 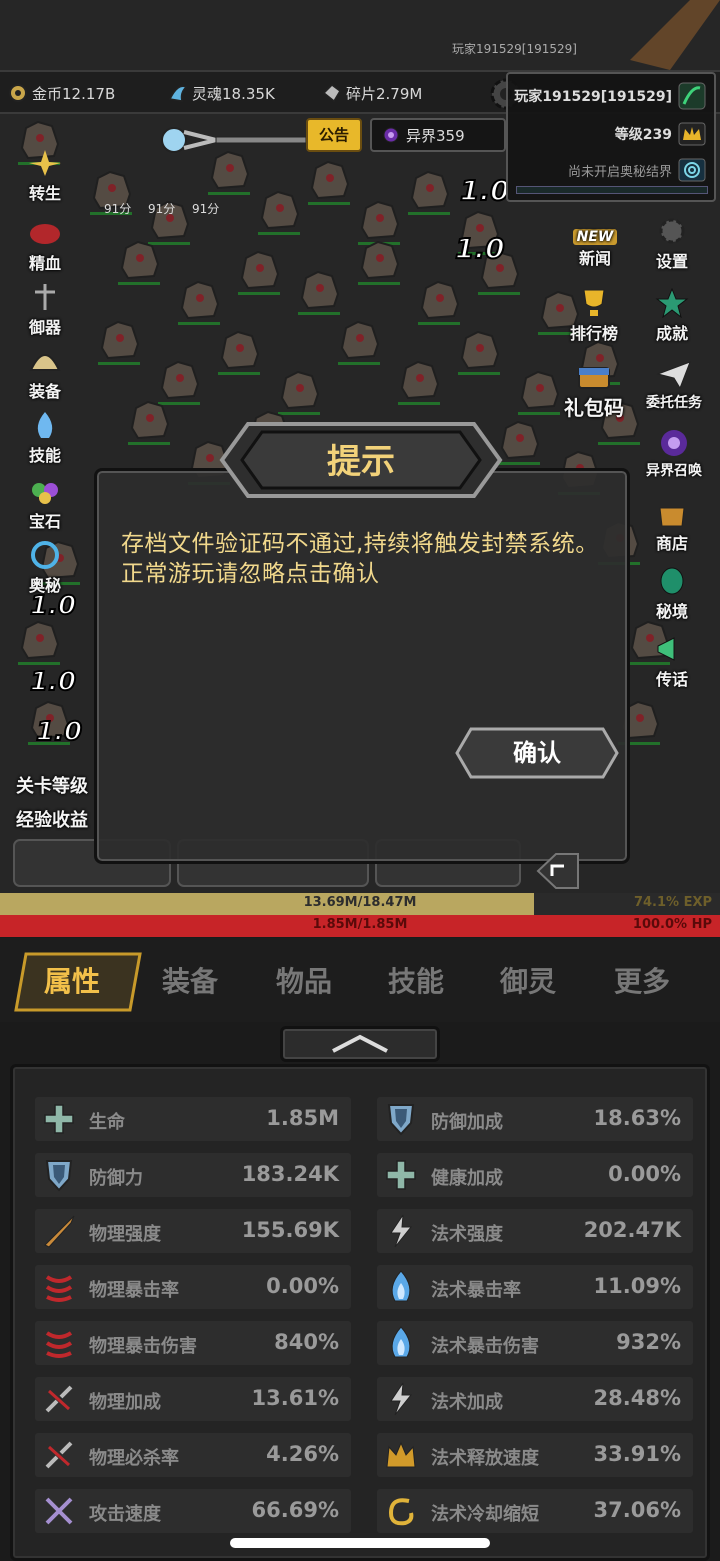 What do you see at coordinates (302, 1454) in the screenshot?
I see `stat-value: 4.26%` at bounding box center [302, 1454].